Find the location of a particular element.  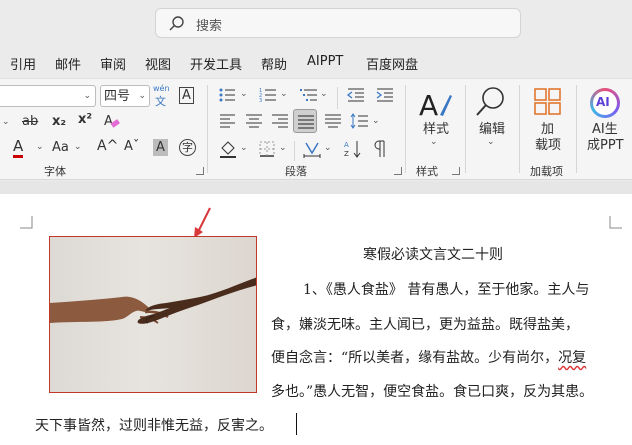

sort-icon: AZ is located at coordinates (353, 149).